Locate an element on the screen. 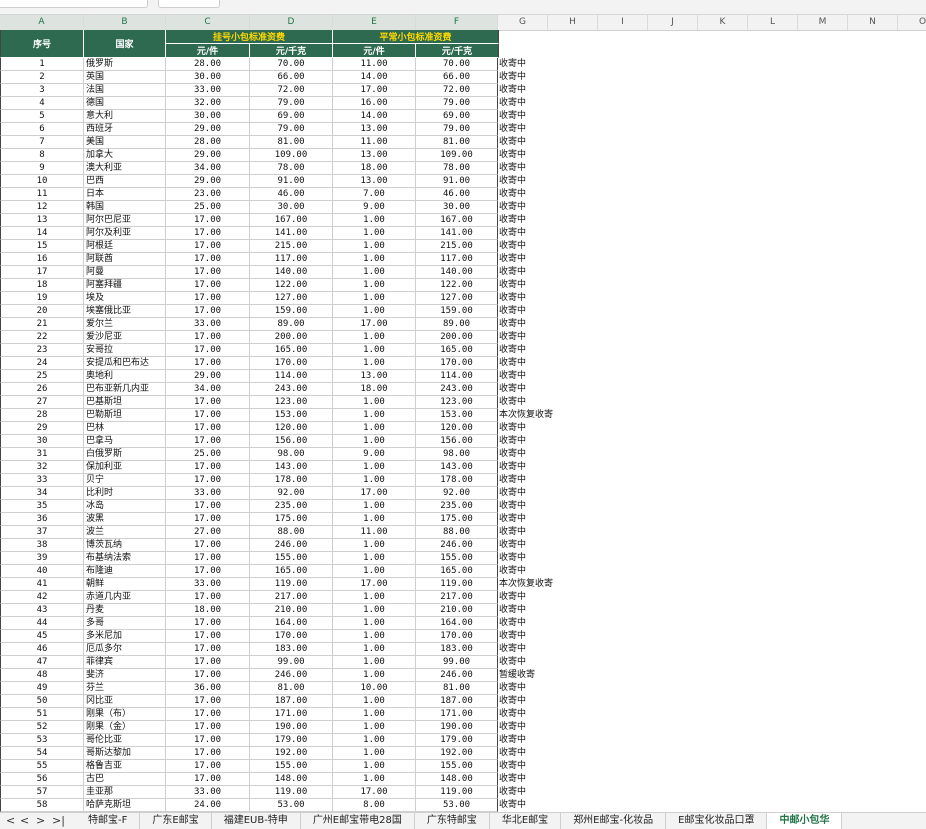 This screenshot has height=829, width=926. country-cell: 刚果（布） is located at coordinates (125, 714).